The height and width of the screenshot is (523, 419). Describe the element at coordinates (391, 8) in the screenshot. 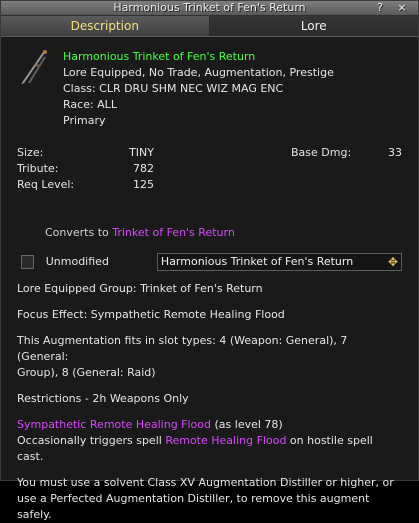

I see `window-buttons: ? ×` at that location.